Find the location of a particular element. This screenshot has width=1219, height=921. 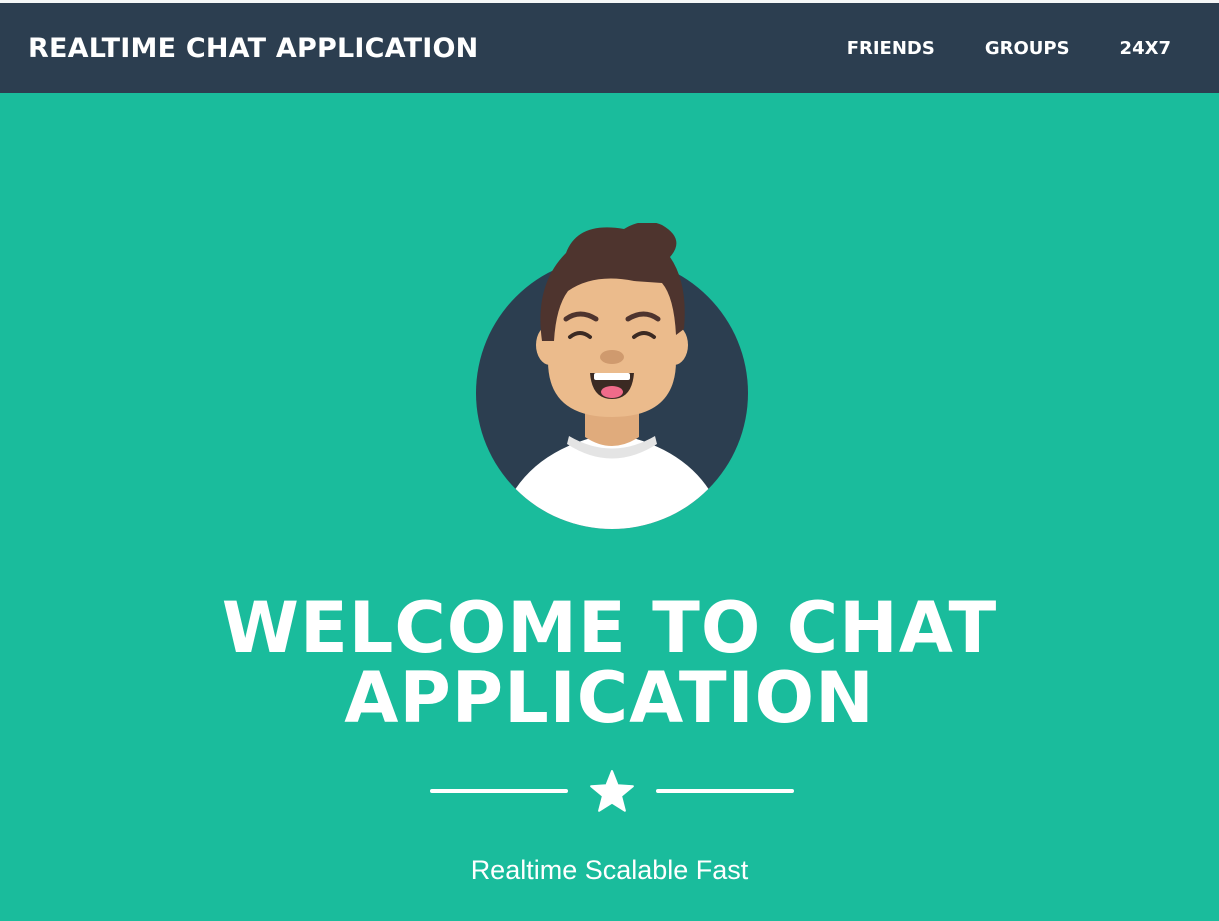

nav-link-groups: GROUPS is located at coordinates (1027, 48).